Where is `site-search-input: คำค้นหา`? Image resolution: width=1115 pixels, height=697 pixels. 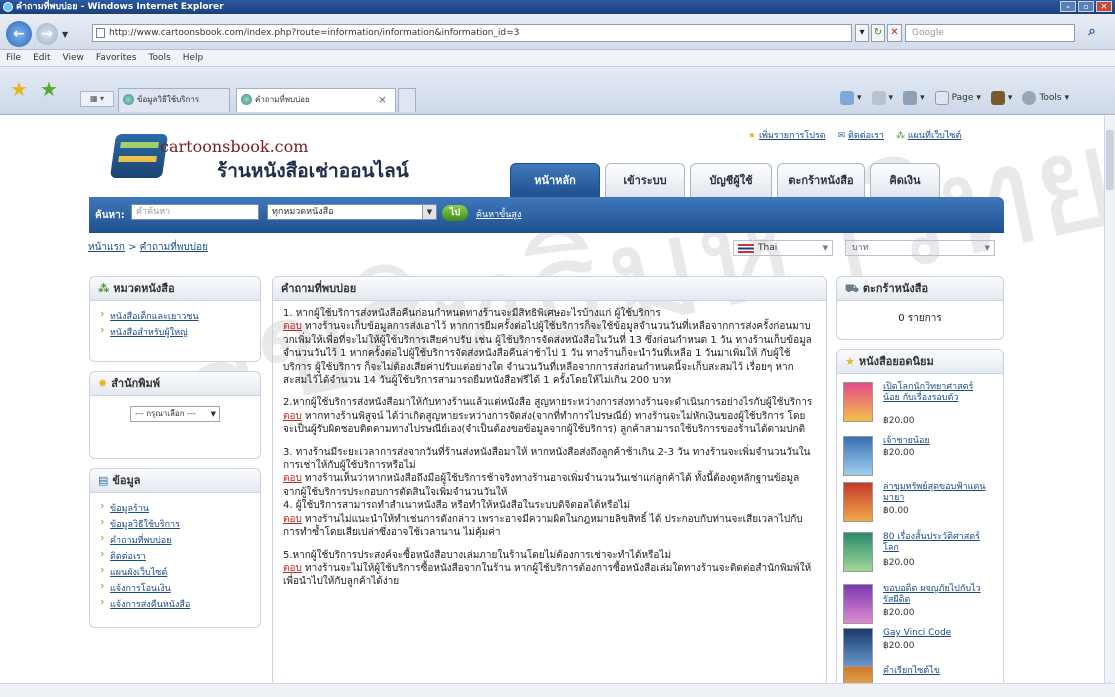 site-search-input: คำค้นหา is located at coordinates (195, 212).